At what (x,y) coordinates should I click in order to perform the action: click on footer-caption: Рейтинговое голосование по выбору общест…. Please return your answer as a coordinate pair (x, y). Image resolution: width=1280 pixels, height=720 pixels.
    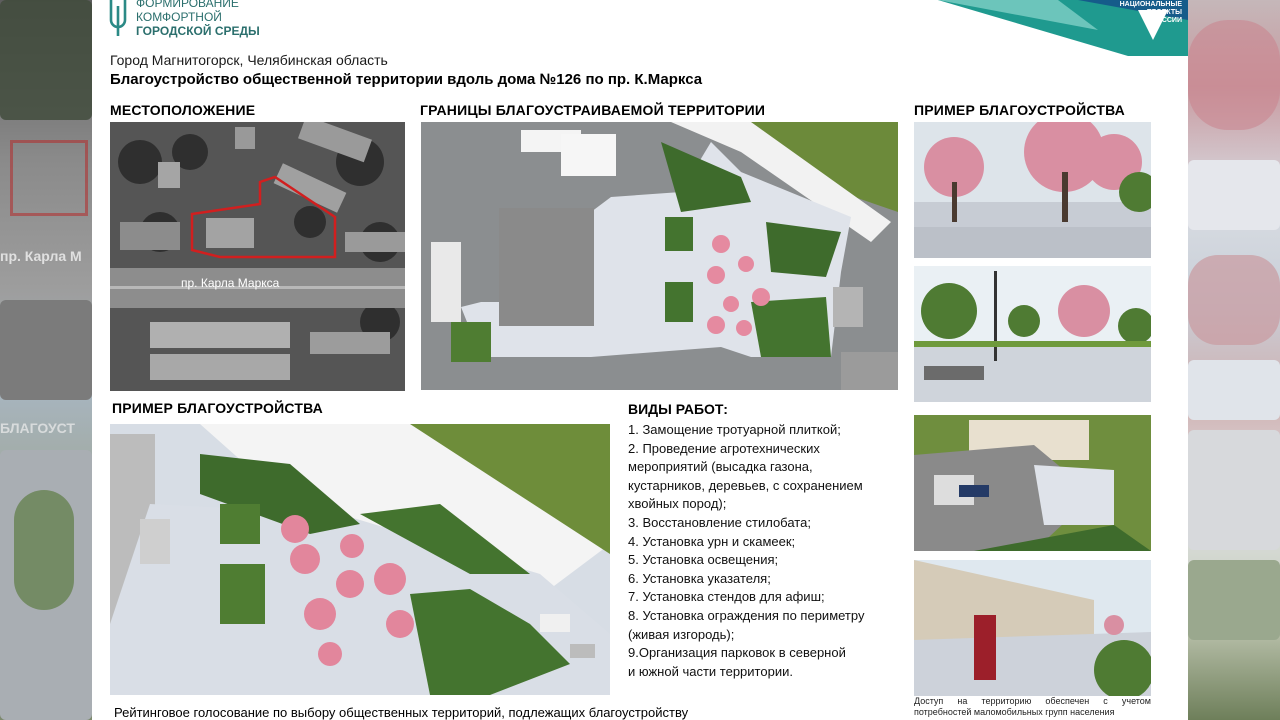
    Looking at the image, I should click on (401, 712).